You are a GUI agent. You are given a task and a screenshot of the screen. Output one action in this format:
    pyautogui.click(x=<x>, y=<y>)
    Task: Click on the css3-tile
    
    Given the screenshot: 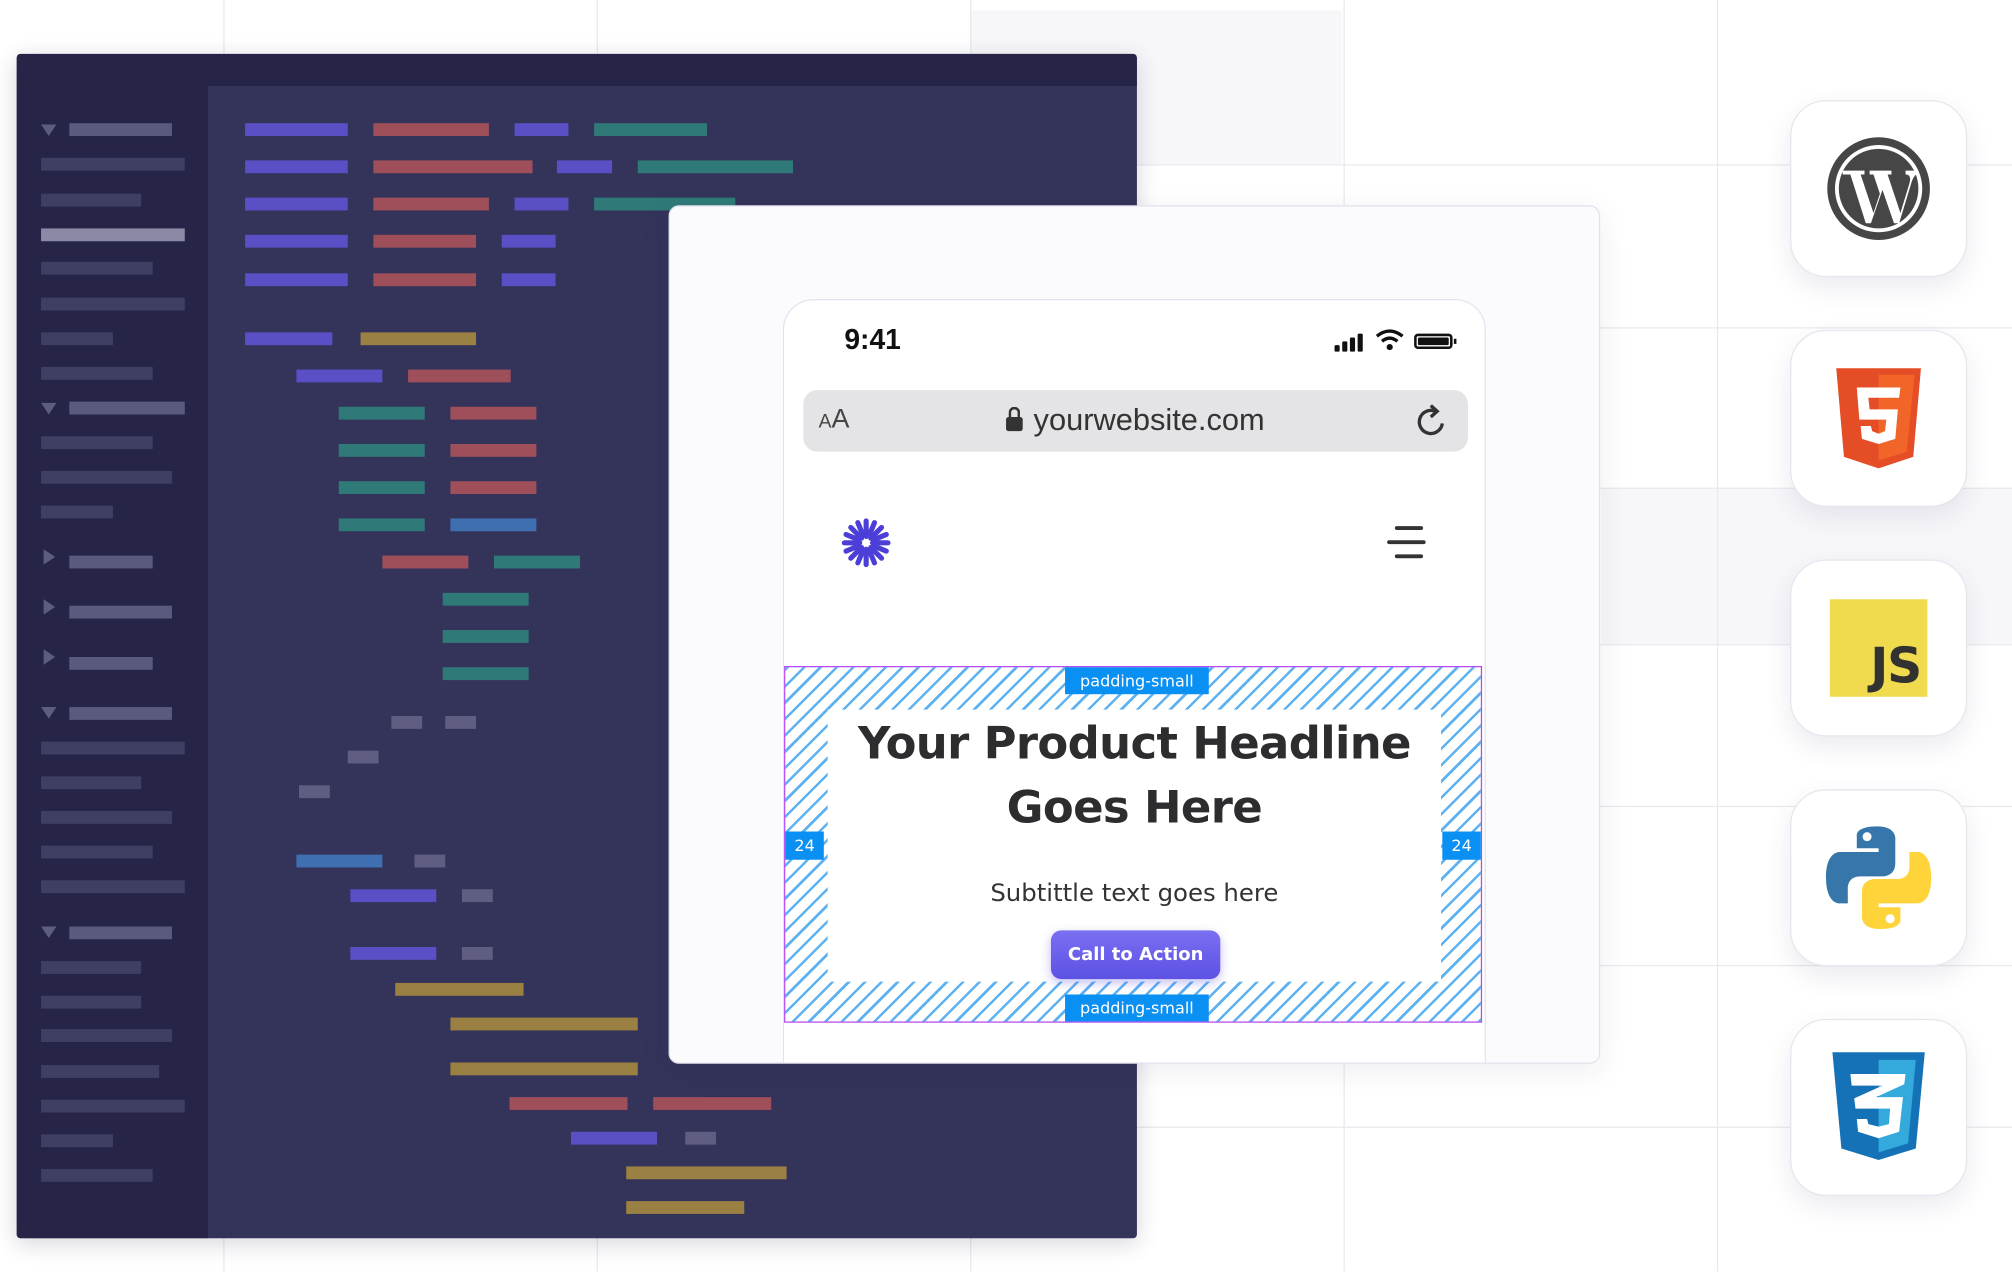 What is the action you would take?
    pyautogui.click(x=1879, y=1107)
    